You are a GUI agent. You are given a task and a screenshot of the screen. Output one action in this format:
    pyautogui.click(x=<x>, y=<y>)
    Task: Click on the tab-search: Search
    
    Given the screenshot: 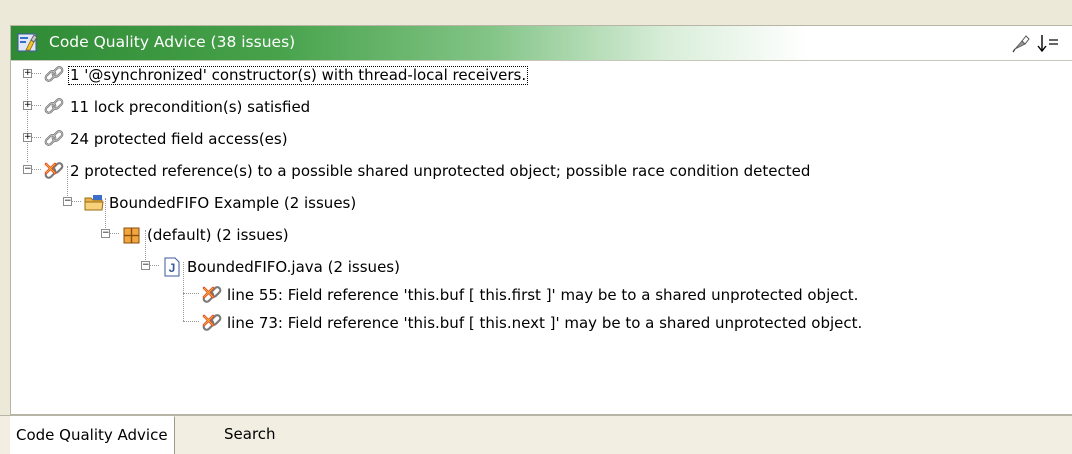 What is the action you would take?
    pyautogui.click(x=250, y=434)
    